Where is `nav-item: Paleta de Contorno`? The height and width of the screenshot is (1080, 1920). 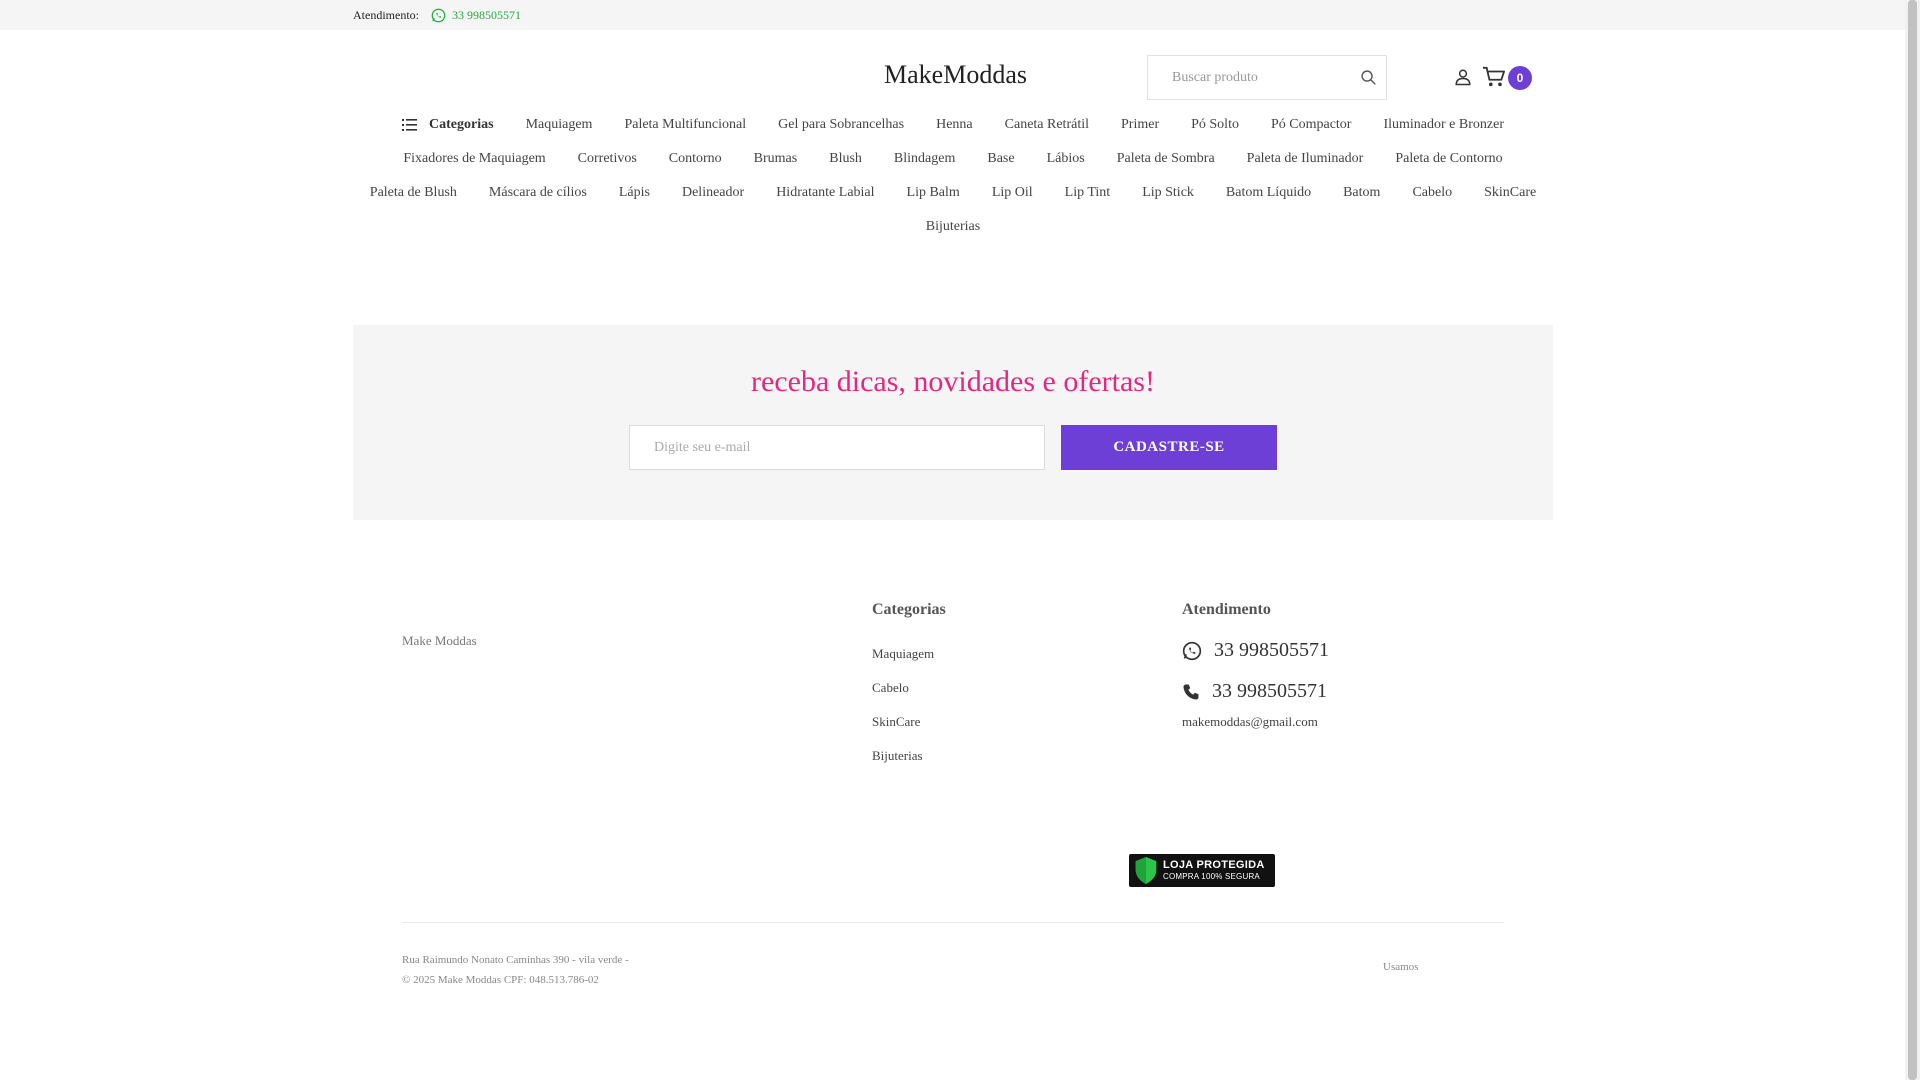
nav-item: Paleta de Contorno is located at coordinates (1448, 159).